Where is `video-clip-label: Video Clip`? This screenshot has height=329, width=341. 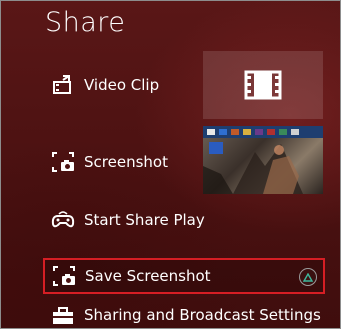 video-clip-label: Video Clip is located at coordinates (122, 85).